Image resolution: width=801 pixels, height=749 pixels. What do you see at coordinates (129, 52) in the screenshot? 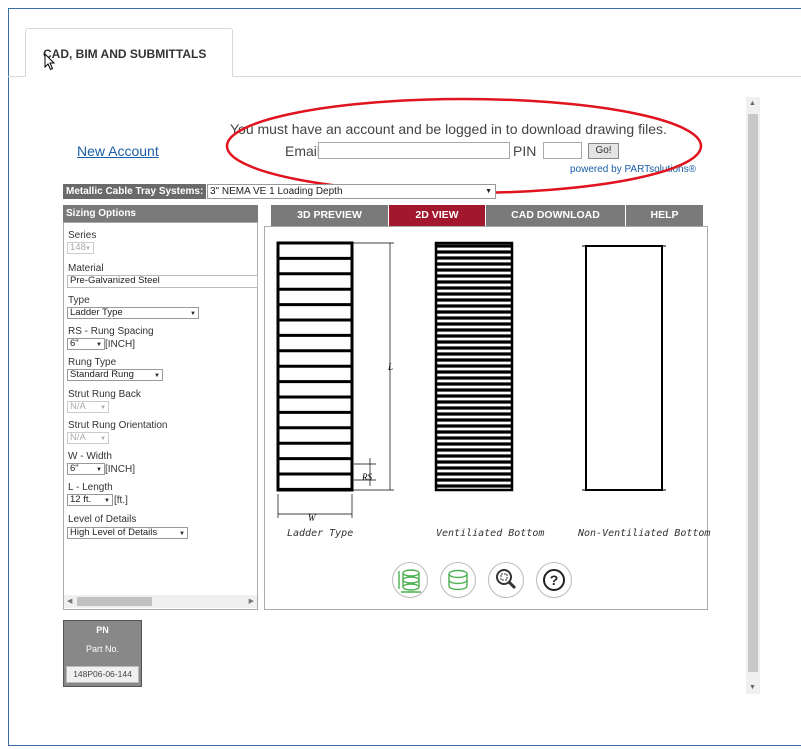
I see `tab-cad-bim-submittals: CAD, BIM AND SUBMITTALS` at bounding box center [129, 52].